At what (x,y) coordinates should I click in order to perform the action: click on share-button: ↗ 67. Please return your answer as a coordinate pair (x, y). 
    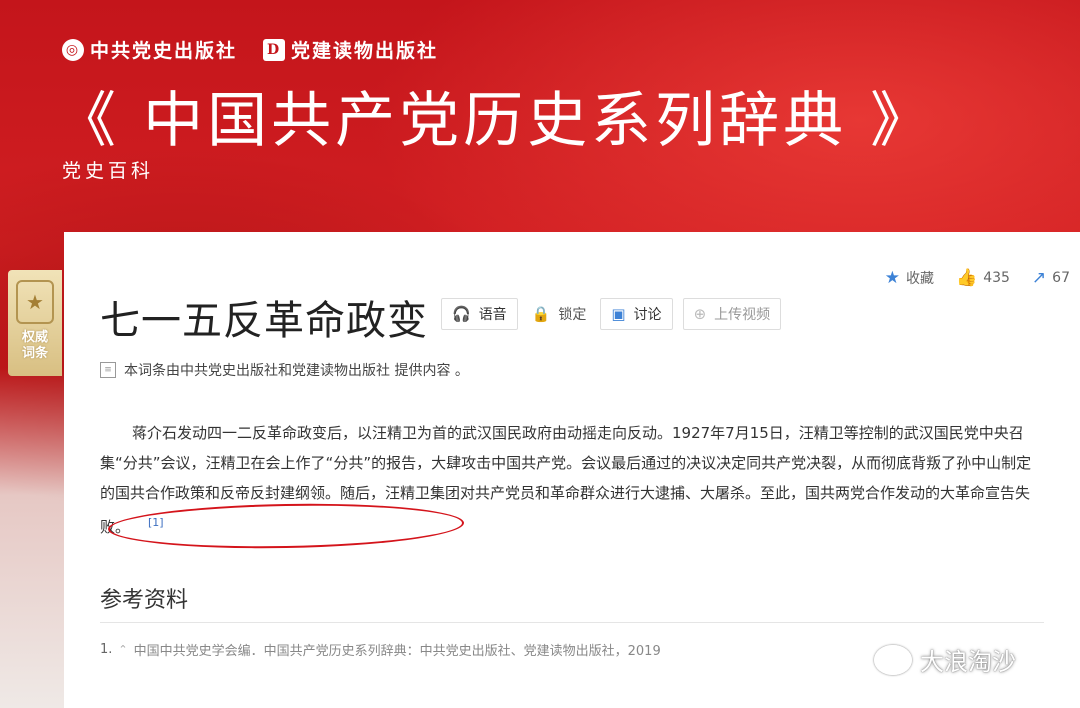
    Looking at the image, I should click on (1051, 278).